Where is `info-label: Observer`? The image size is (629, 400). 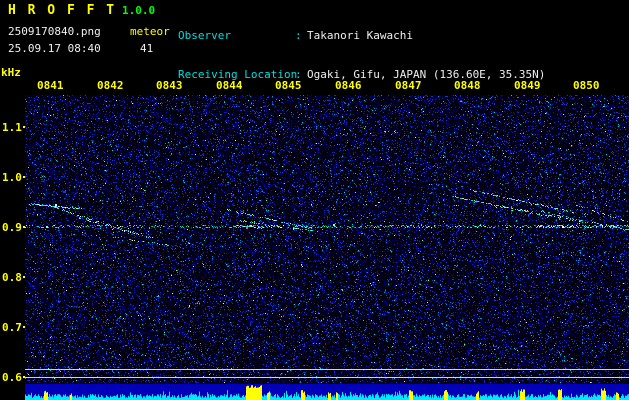
info-label: Observer is located at coordinates (204, 35).